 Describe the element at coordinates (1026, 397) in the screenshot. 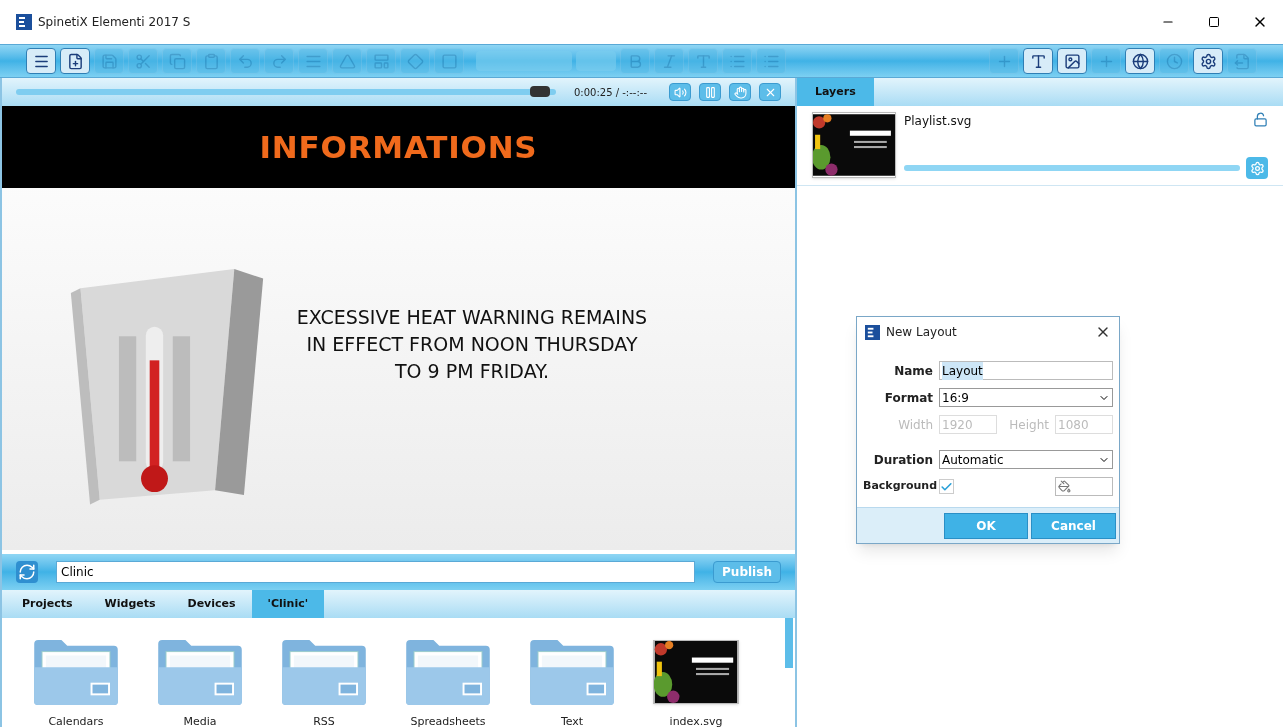

I see `format-dropdown: 16:9` at that location.